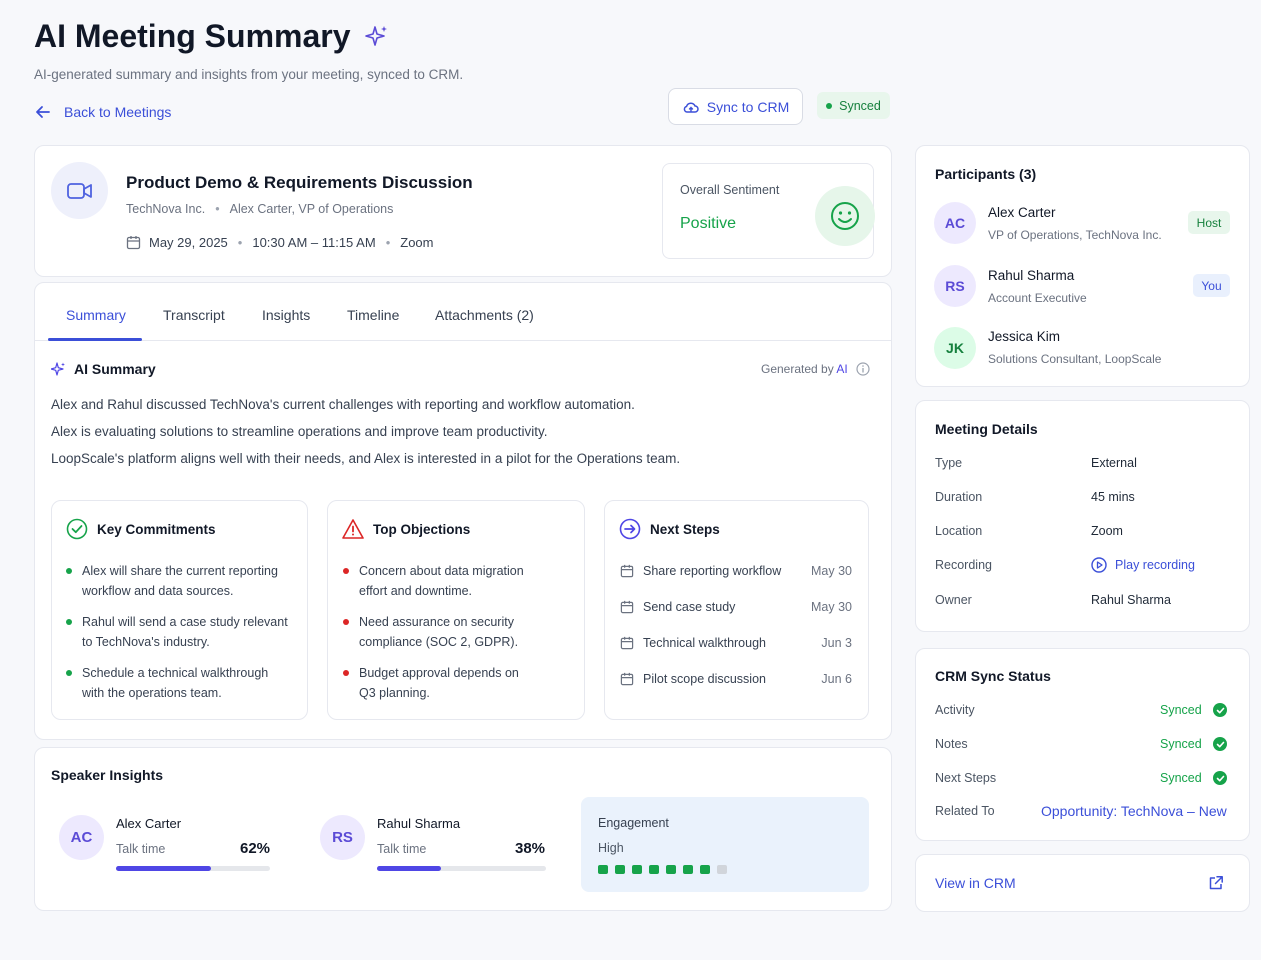  Describe the element at coordinates (394, 693) in the screenshot. I see `list-item-text: Q3 planning.` at that location.